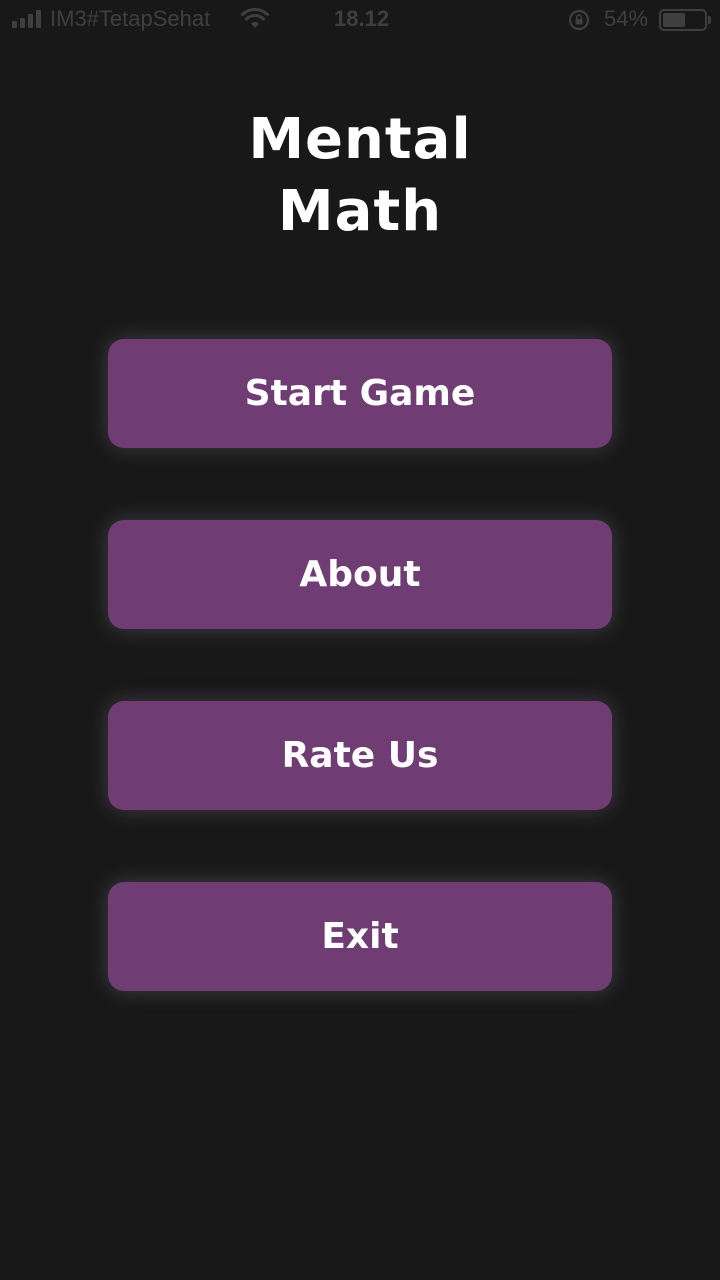 This screenshot has height=1280, width=720. I want to click on signal-icon, so click(26, 19).